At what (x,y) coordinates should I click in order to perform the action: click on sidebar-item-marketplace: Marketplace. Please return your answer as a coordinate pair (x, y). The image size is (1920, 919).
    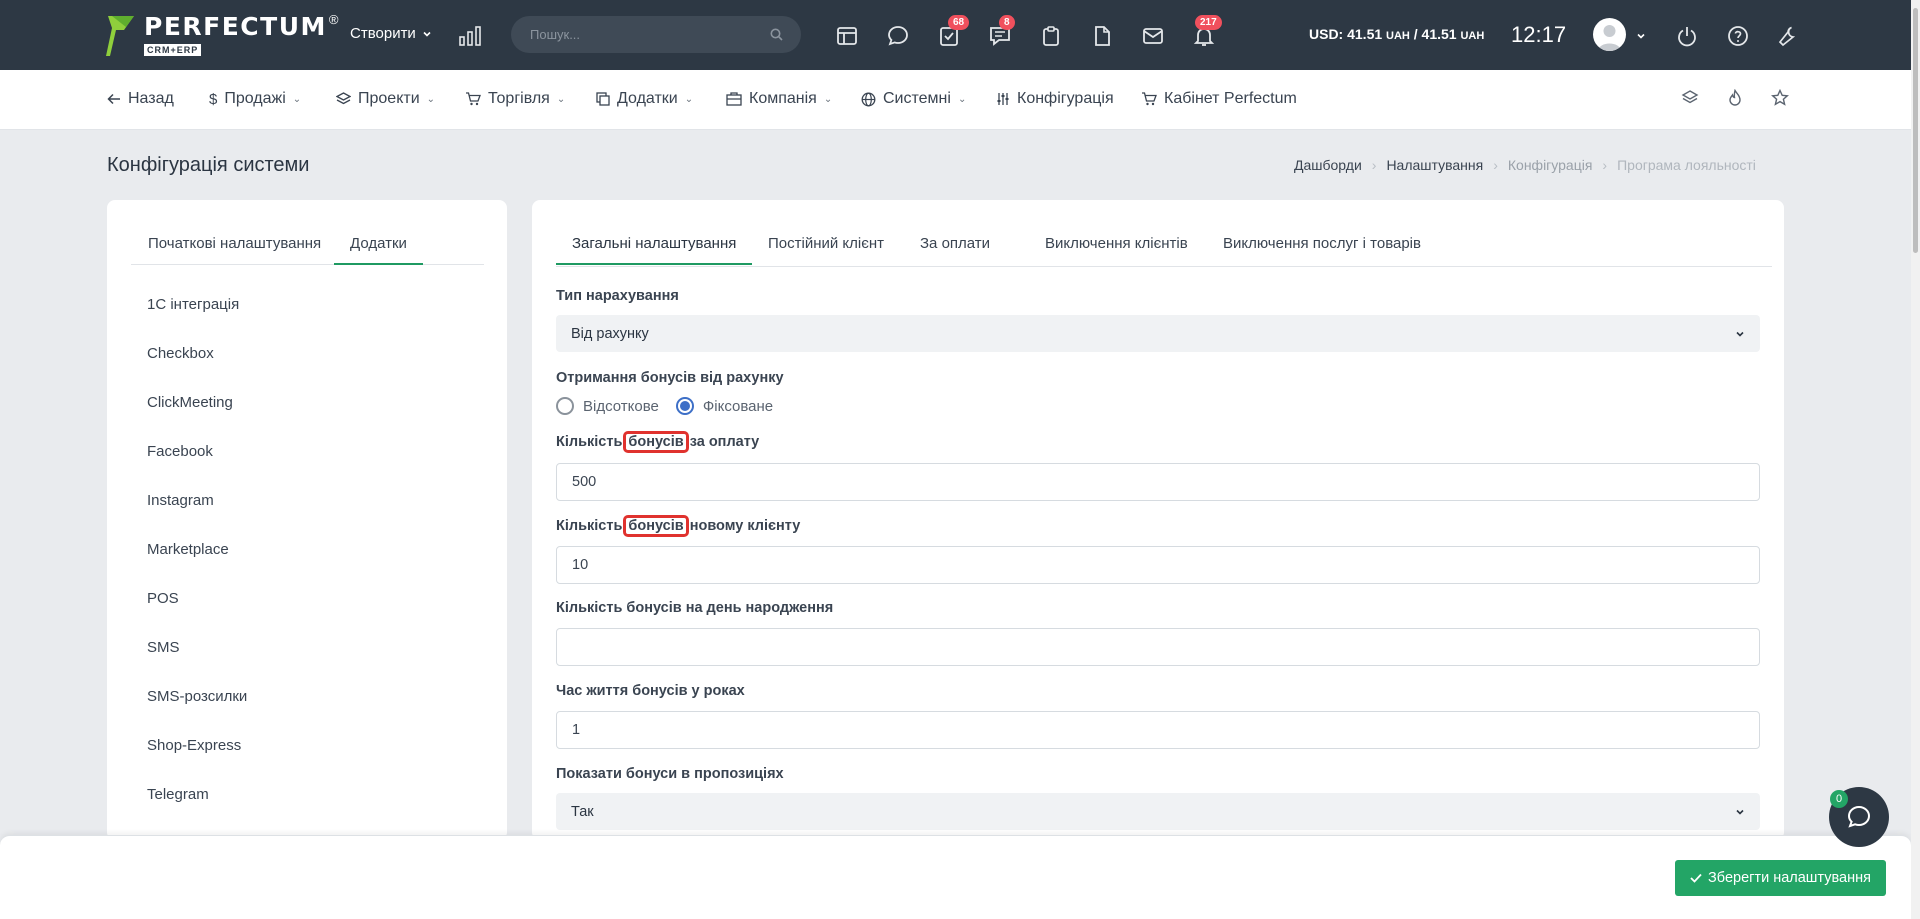
    Looking at the image, I should click on (197, 565).